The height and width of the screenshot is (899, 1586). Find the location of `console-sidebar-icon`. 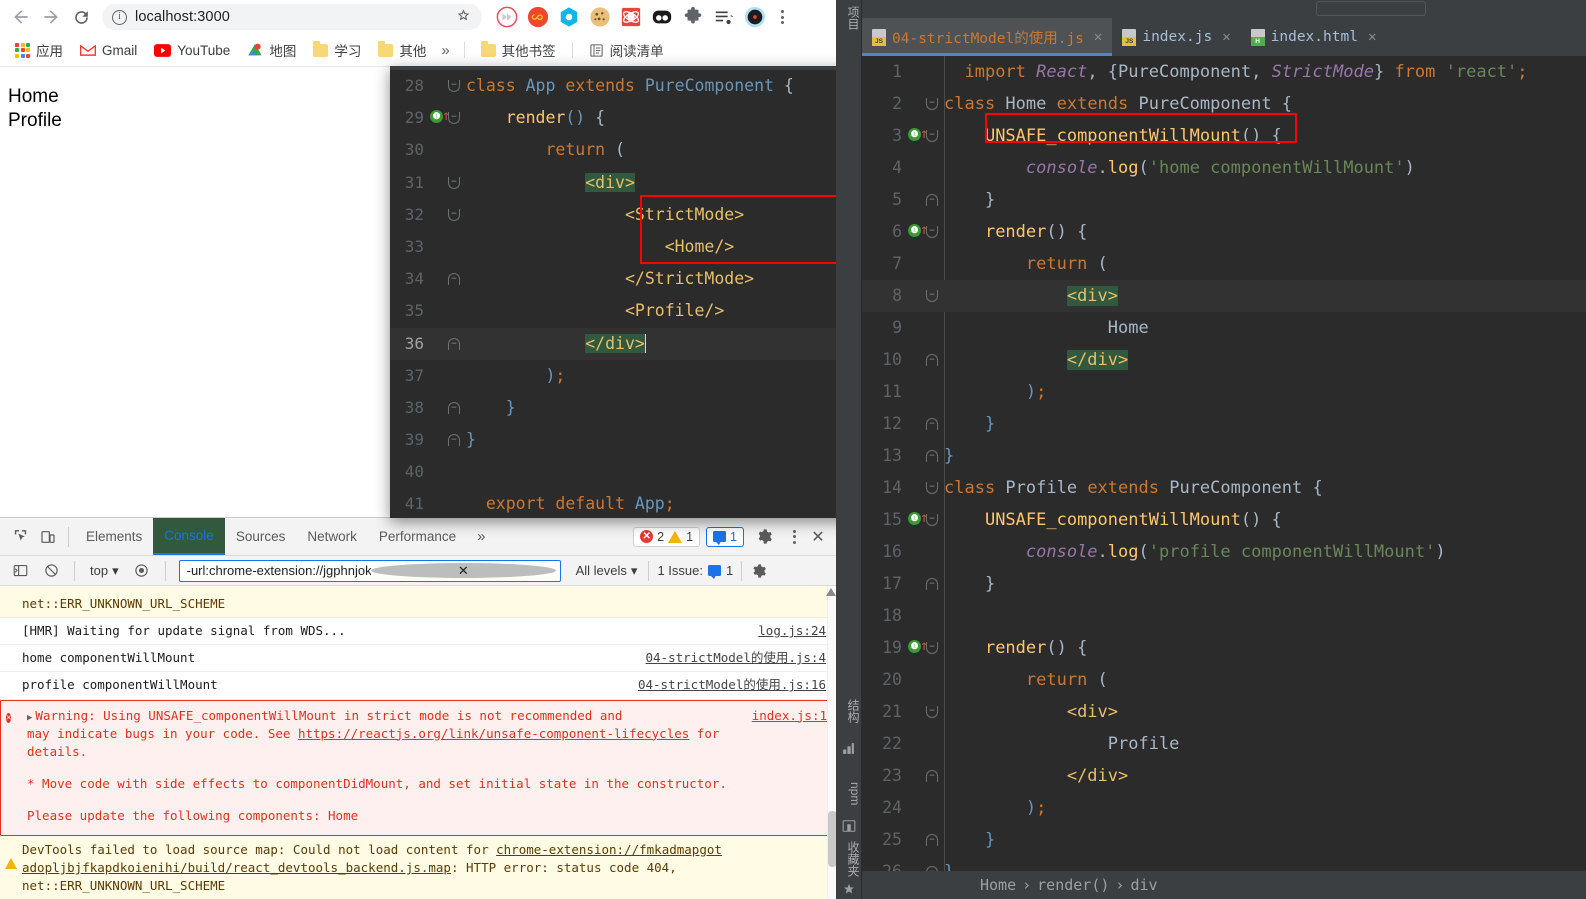

console-sidebar-icon is located at coordinates (20, 571).